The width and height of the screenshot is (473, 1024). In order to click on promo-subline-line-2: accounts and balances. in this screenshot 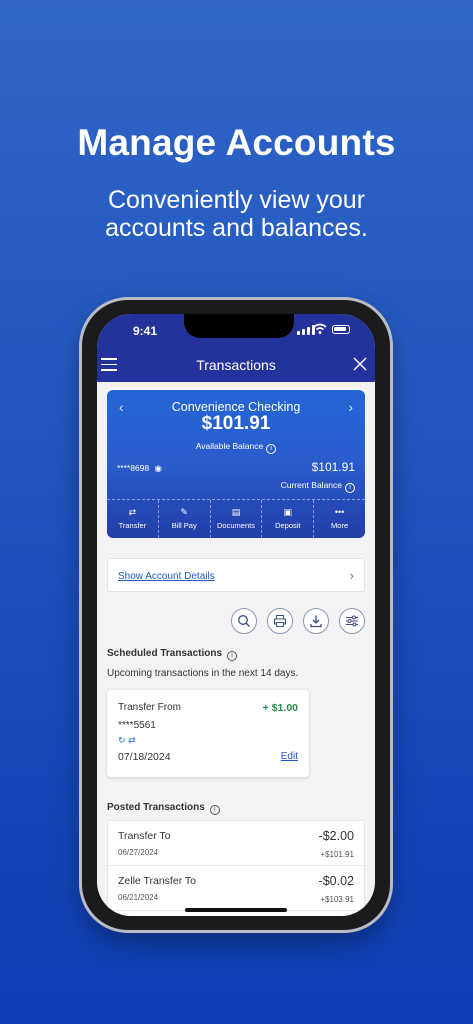, I will do `click(236, 228)`.